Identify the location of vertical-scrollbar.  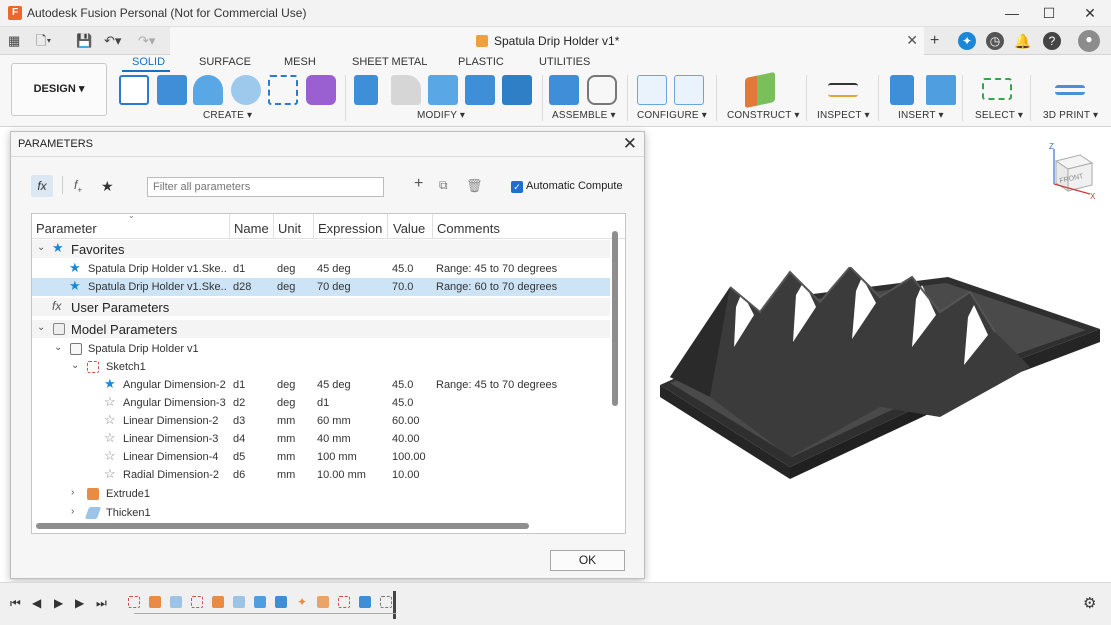
(615, 318).